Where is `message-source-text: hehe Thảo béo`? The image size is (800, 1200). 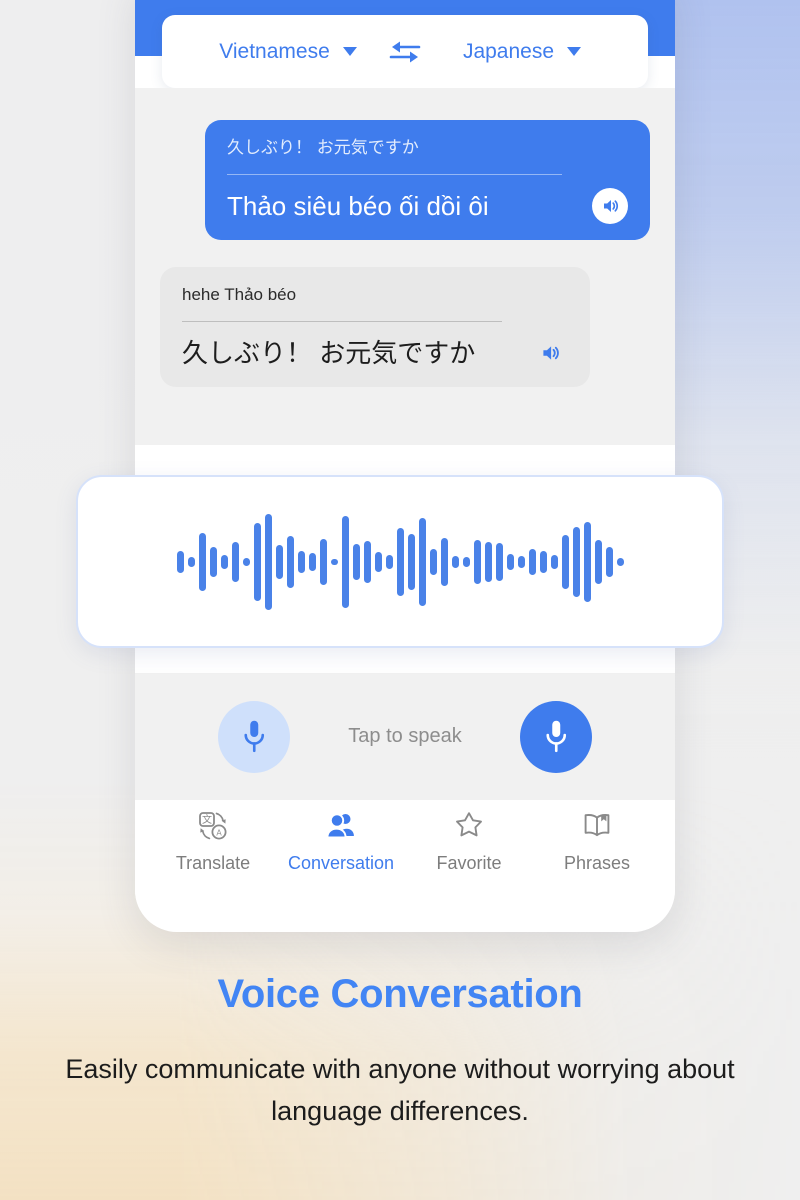 message-source-text: hehe Thảo béo is located at coordinates (239, 294).